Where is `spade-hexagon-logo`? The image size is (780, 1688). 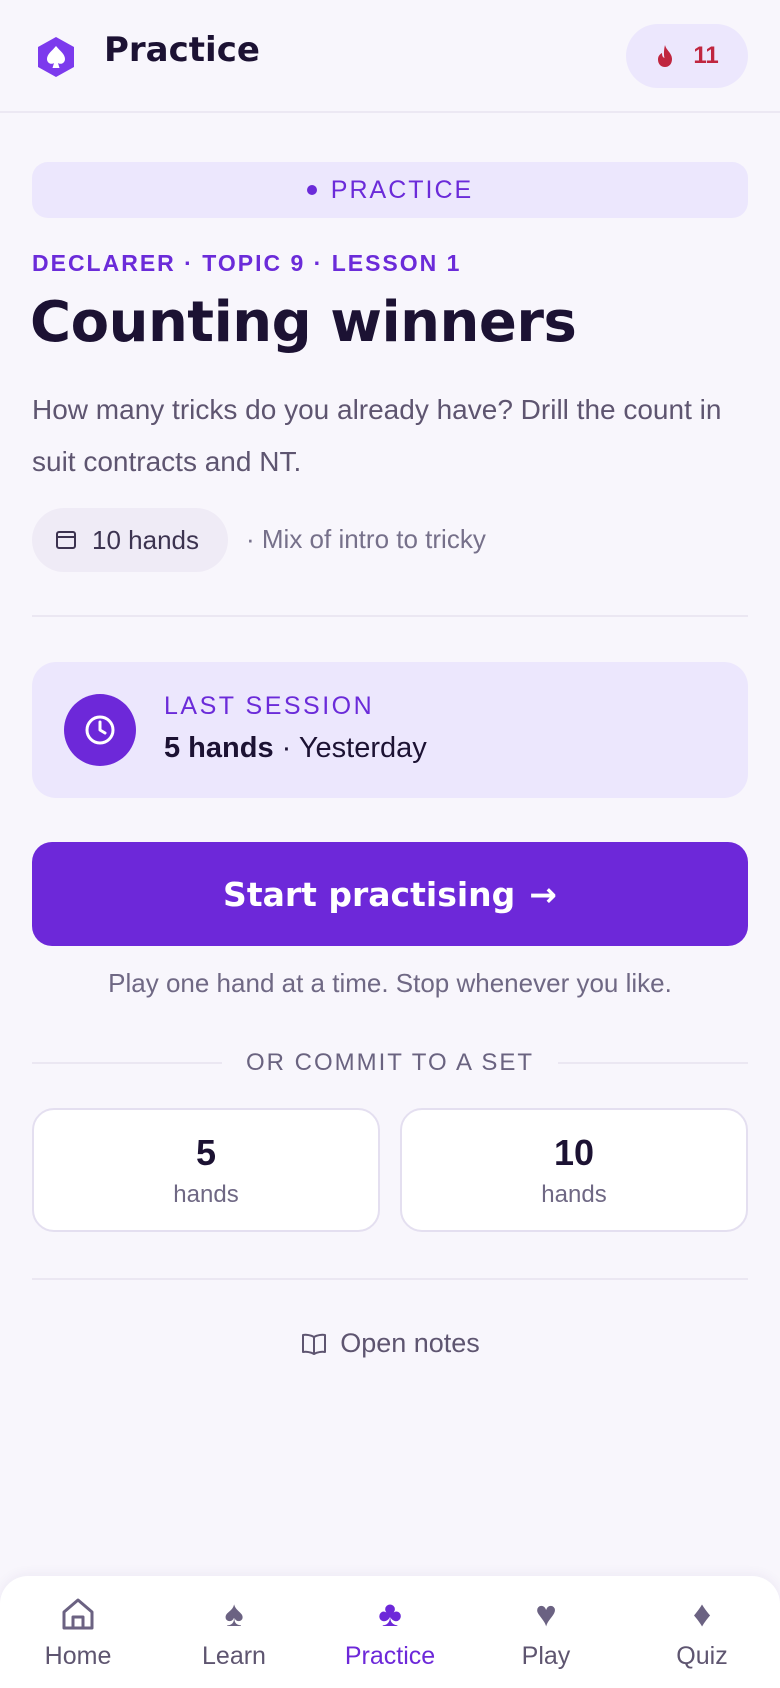
spade-hexagon-logo is located at coordinates (56, 57).